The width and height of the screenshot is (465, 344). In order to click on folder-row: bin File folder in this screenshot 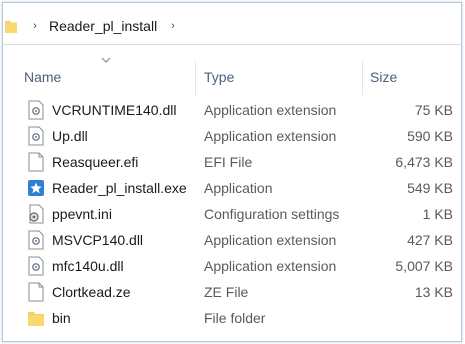, I will do `click(232, 318)`.